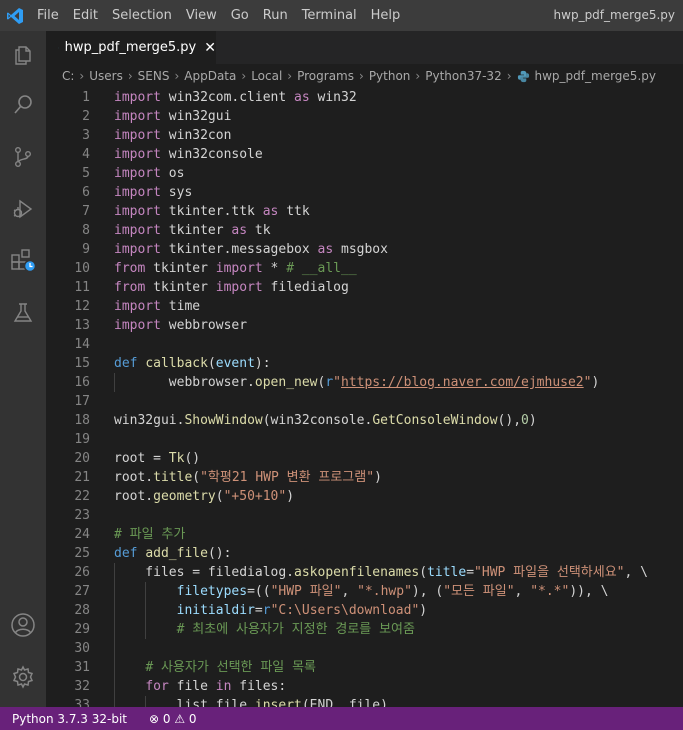  Describe the element at coordinates (82, 420) in the screenshot. I see `line-number: 18` at that location.